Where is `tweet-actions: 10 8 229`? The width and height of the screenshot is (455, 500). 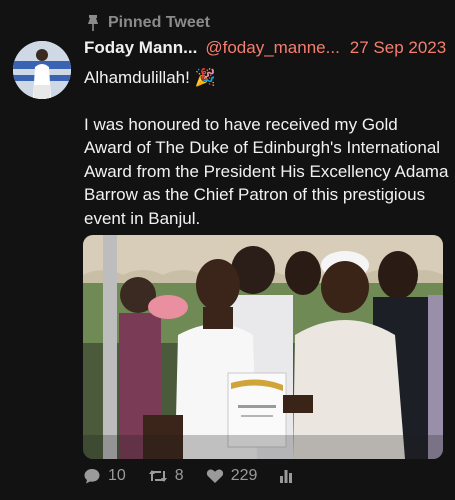
tweet-actions: 10 8 229 is located at coordinates (188, 476).